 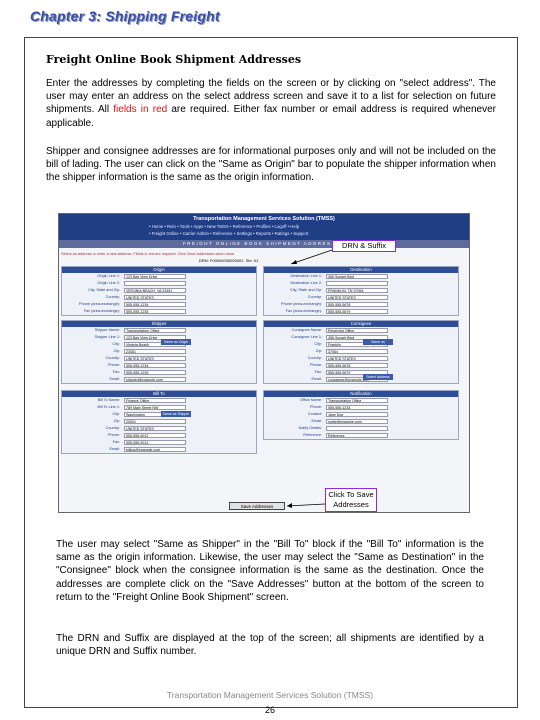 What do you see at coordinates (309, 378) in the screenshot?
I see `callout-arrows` at bounding box center [309, 378].